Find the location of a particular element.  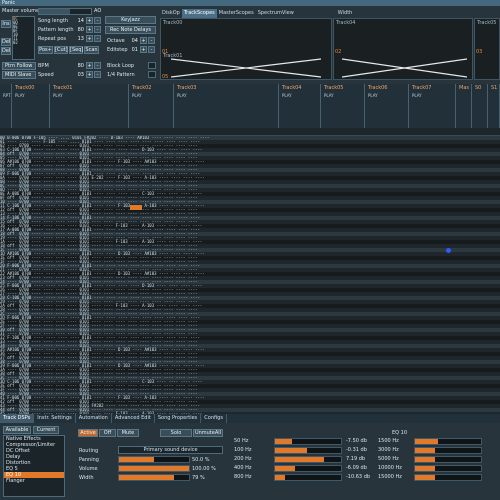

repeat-pos-value: 13 is located at coordinates (78, 39).